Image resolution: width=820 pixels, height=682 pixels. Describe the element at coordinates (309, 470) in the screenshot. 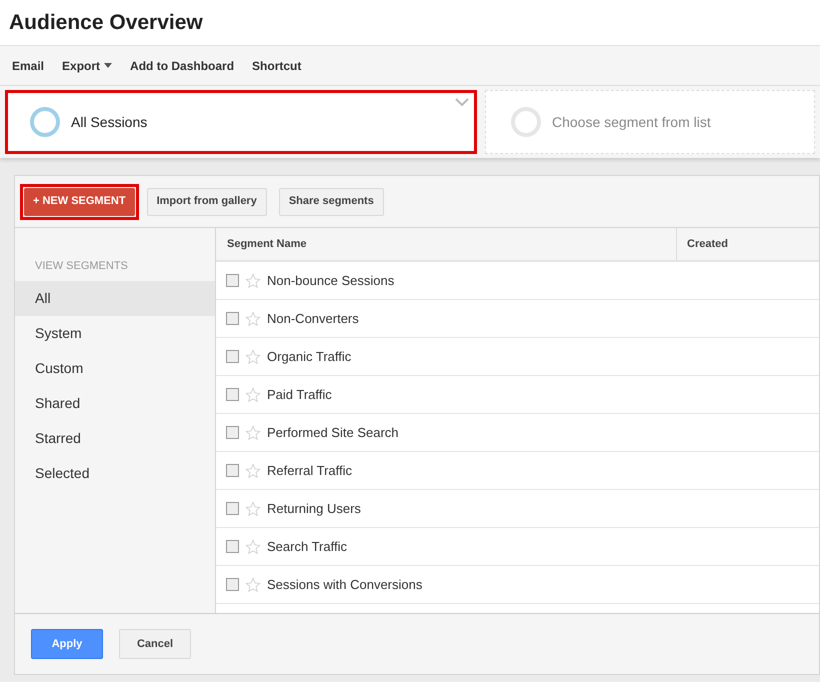

I see `segment-name: Referral Traffic` at that location.